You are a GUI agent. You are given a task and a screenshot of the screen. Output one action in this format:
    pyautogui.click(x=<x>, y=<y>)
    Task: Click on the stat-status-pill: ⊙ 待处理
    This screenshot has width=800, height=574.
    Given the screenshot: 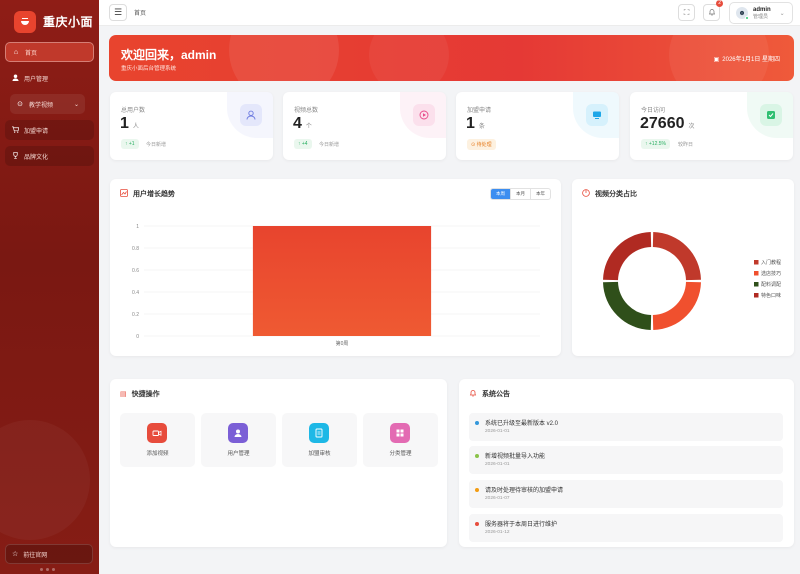 What is the action you would take?
    pyautogui.click(x=481, y=144)
    